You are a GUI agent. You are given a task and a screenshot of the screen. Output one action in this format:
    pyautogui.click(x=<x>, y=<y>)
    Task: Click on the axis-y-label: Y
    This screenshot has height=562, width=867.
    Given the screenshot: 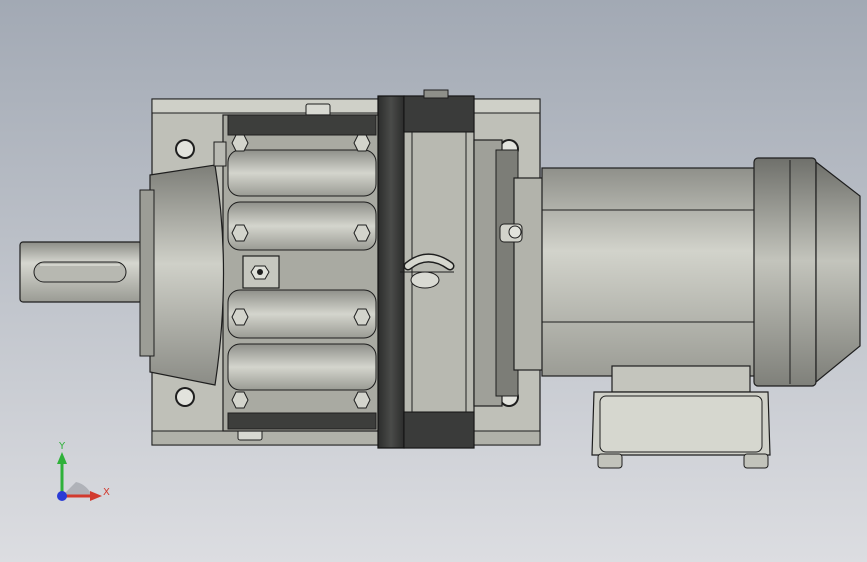 What is the action you would take?
    pyautogui.click(x=62, y=446)
    